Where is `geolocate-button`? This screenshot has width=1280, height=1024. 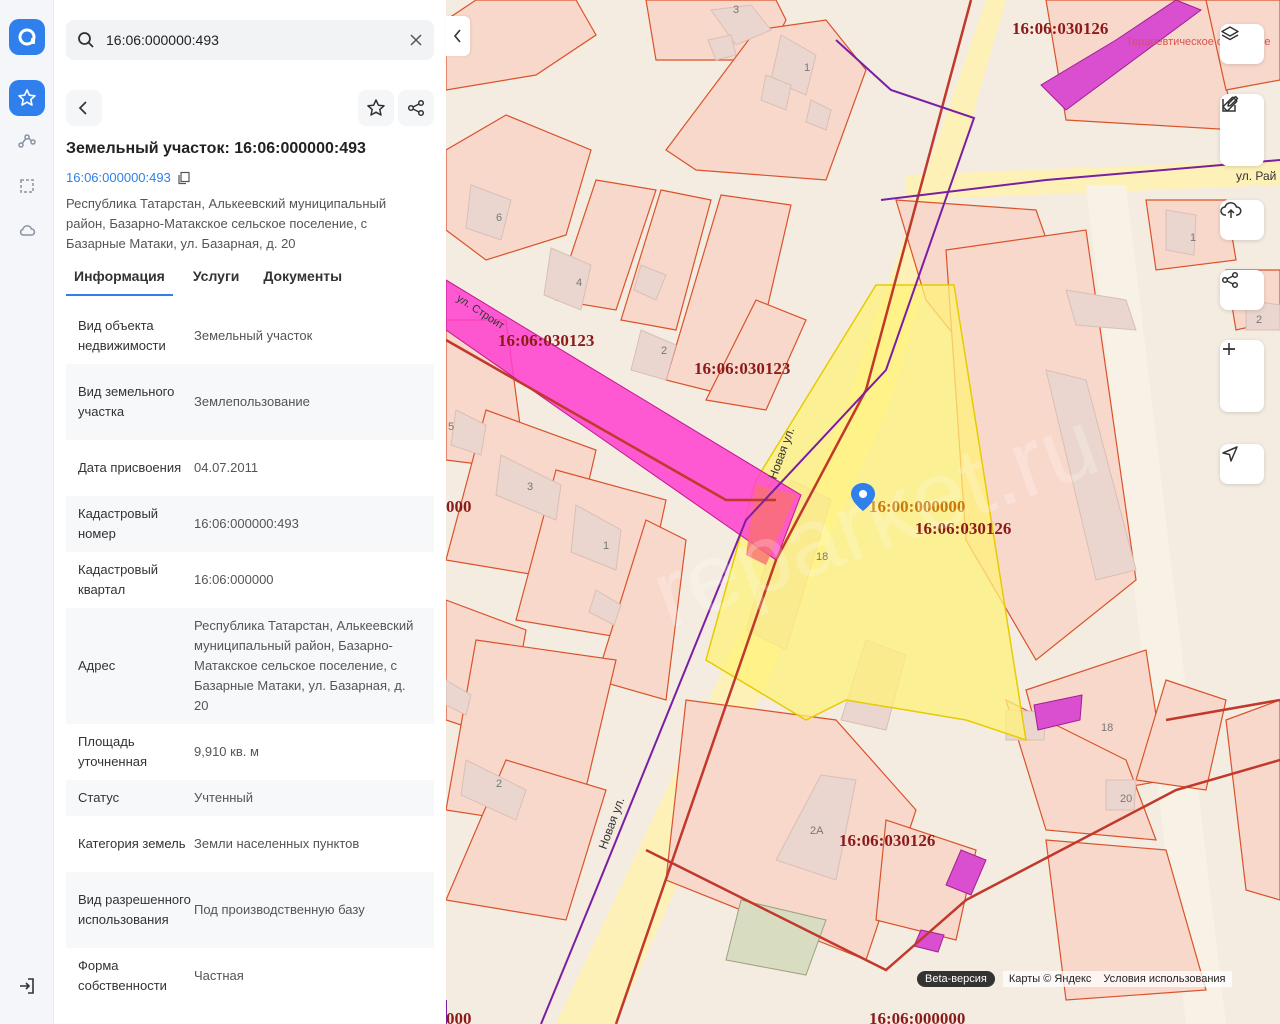
geolocate-button is located at coordinates (1242, 464).